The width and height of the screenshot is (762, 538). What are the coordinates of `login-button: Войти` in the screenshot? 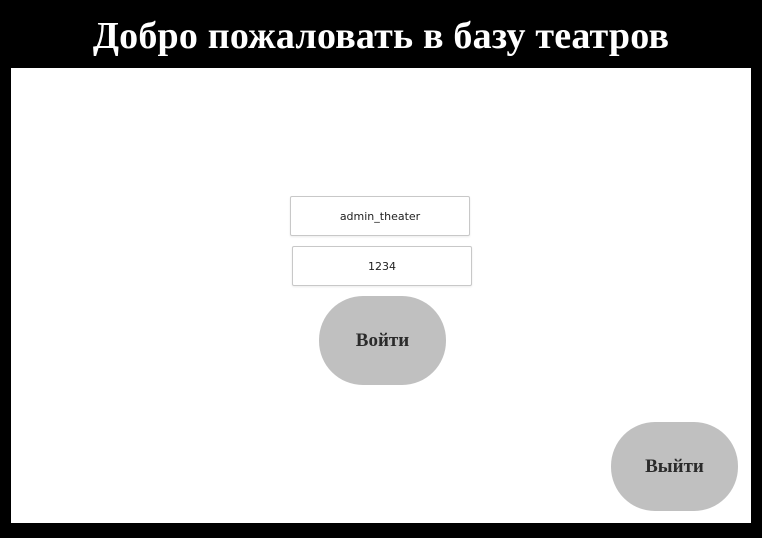 It's located at (382, 340).